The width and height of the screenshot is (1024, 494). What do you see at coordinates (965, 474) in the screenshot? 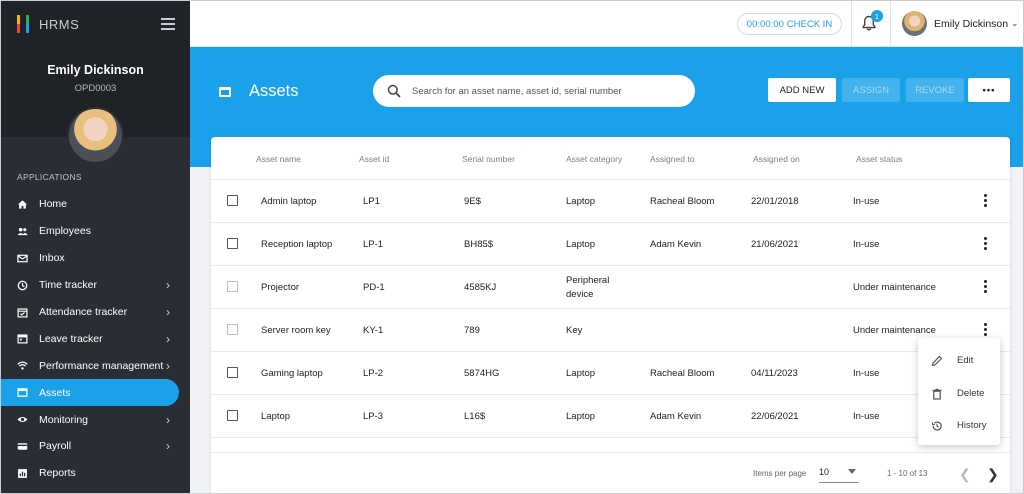
I see `previous-page-button: ❮` at bounding box center [965, 474].